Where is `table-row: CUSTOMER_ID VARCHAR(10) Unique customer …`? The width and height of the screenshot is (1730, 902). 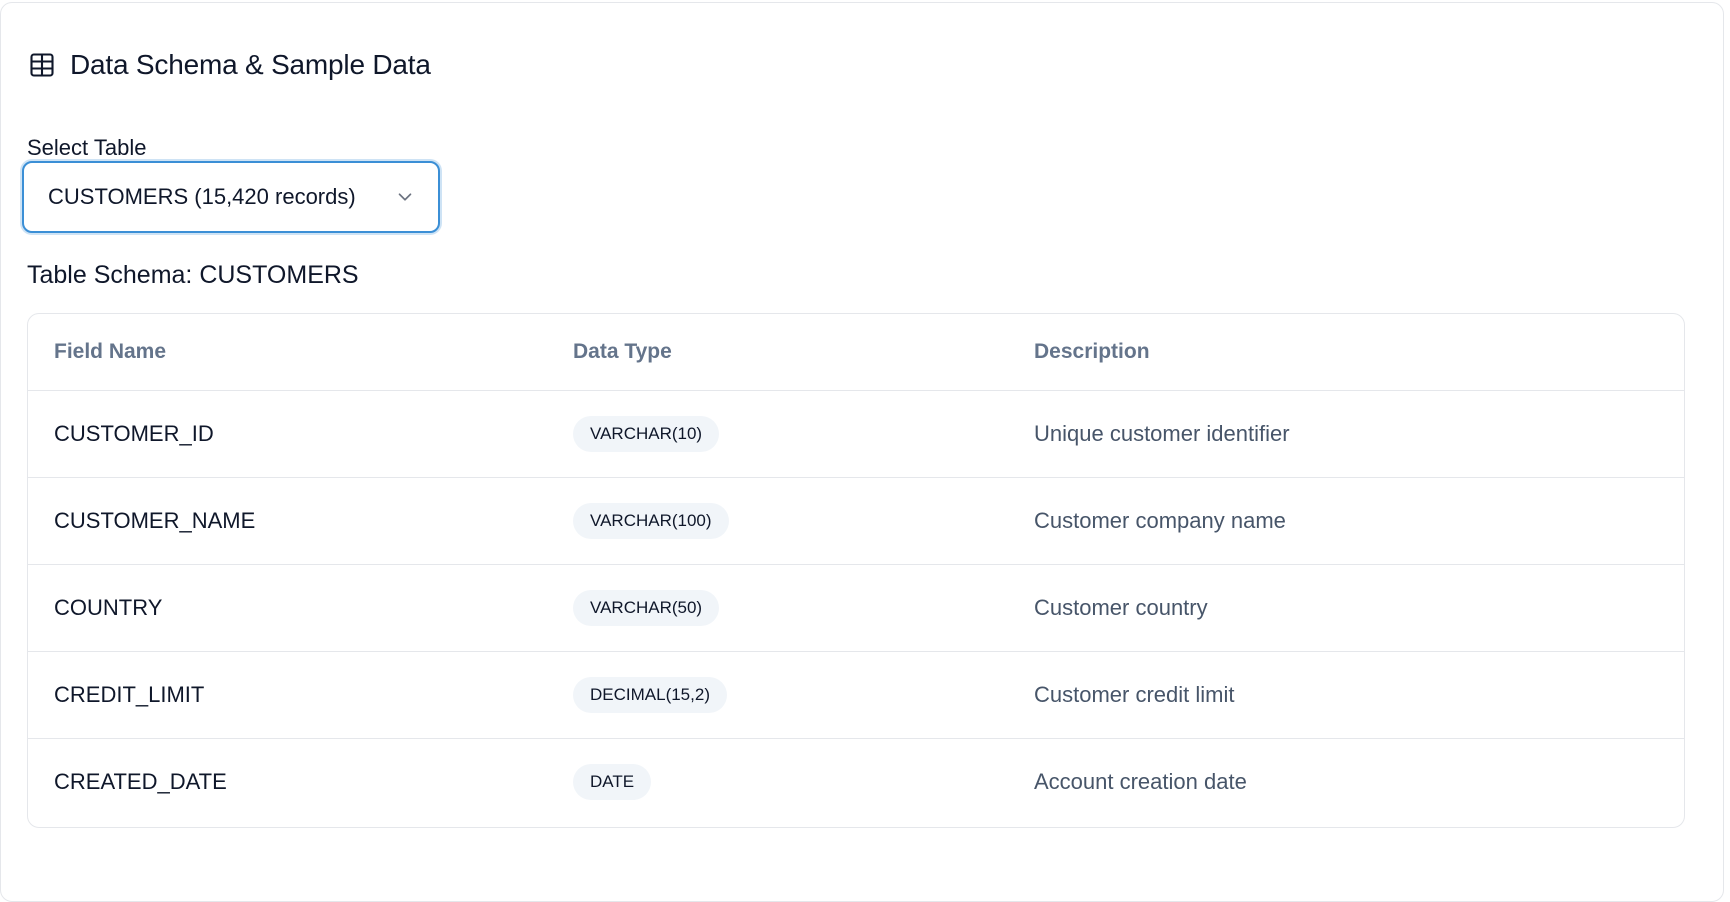
table-row: CUSTOMER_ID VARCHAR(10) Unique customer … is located at coordinates (856, 434).